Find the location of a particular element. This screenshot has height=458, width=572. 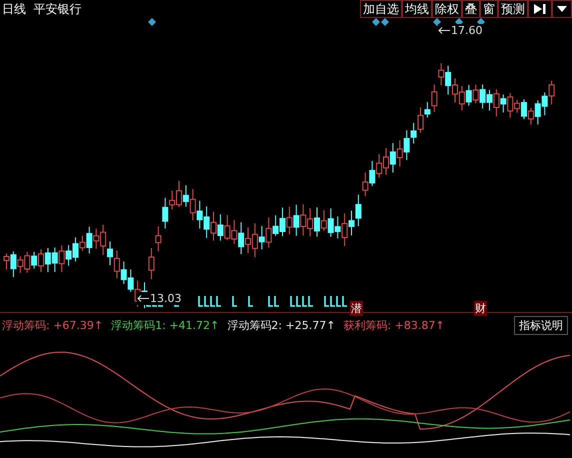

toolbar-button: 均线 is located at coordinates (417, 9).